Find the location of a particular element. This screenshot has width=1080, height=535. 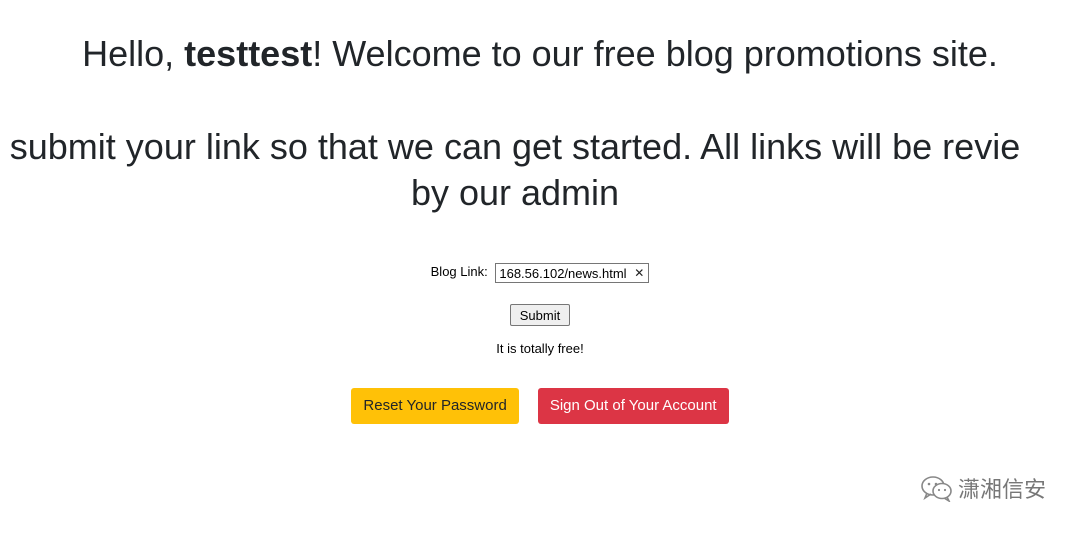

blog-link-field: ✕ is located at coordinates (572, 272).